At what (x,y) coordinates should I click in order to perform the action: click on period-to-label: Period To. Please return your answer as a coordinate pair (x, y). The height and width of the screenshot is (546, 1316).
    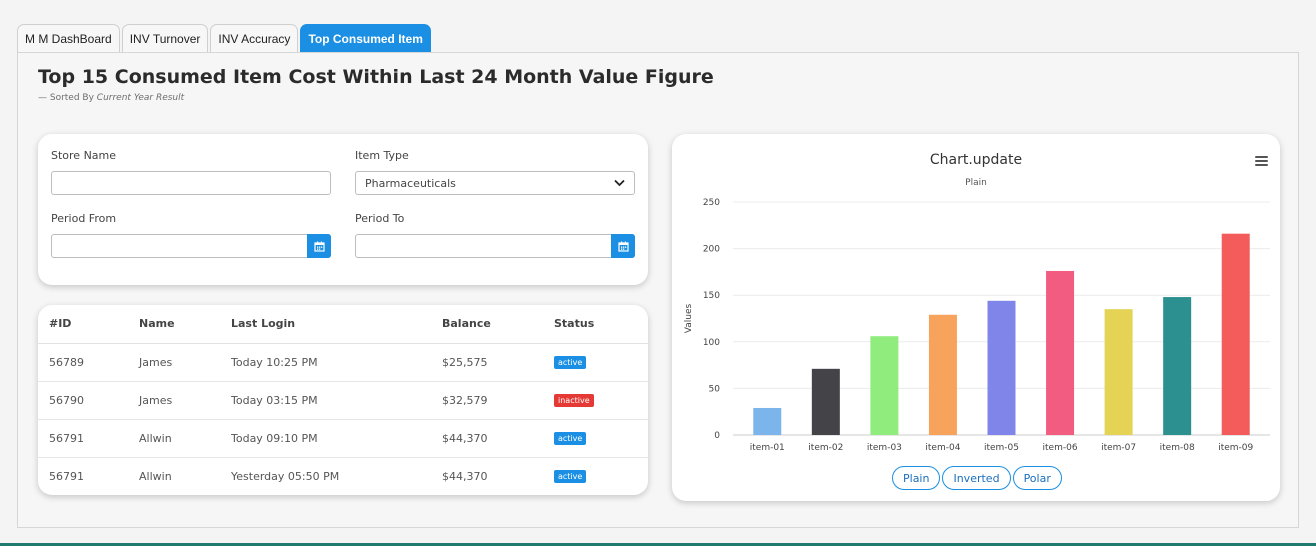
    Looking at the image, I should click on (380, 218).